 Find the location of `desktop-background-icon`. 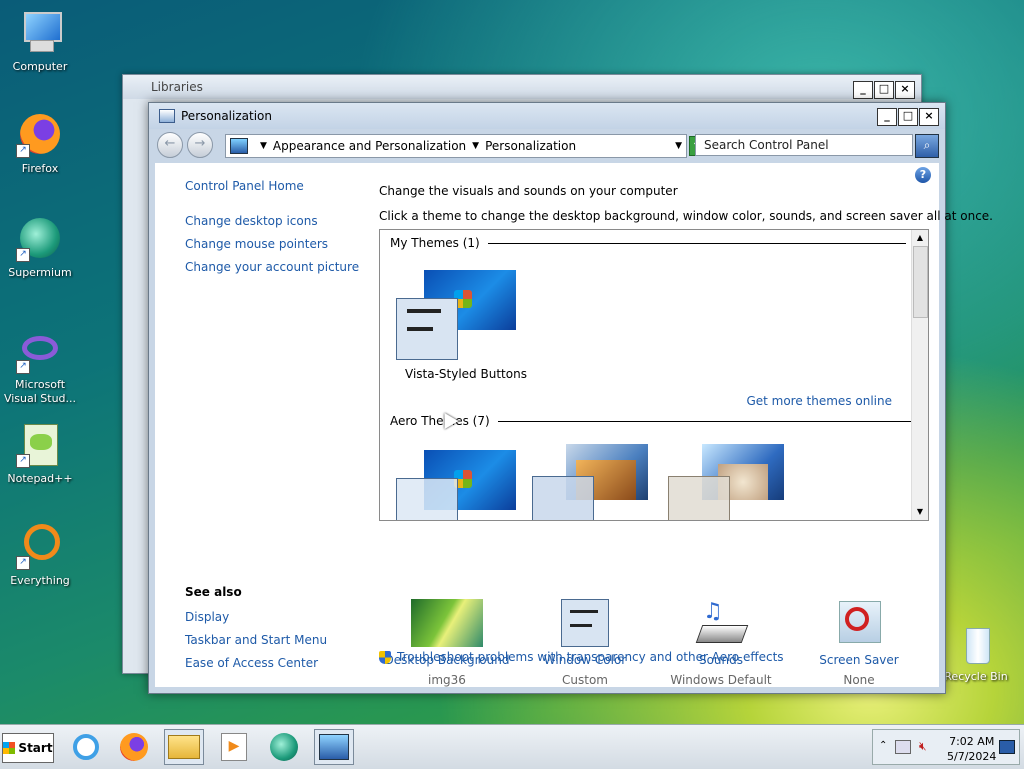

desktop-background-icon is located at coordinates (447, 623).